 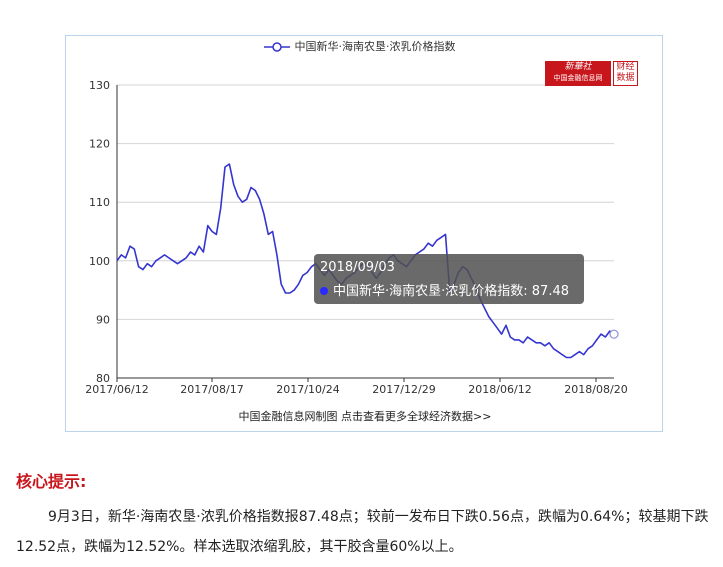 I want to click on x-tick-label: 2018/08/20, so click(x=595, y=389).